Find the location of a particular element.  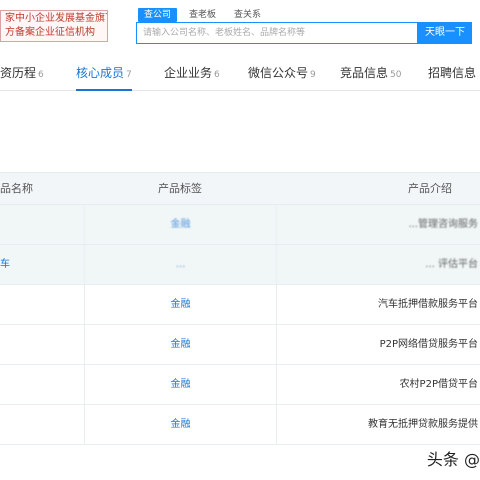

tab-count: 9 is located at coordinates (313, 75).